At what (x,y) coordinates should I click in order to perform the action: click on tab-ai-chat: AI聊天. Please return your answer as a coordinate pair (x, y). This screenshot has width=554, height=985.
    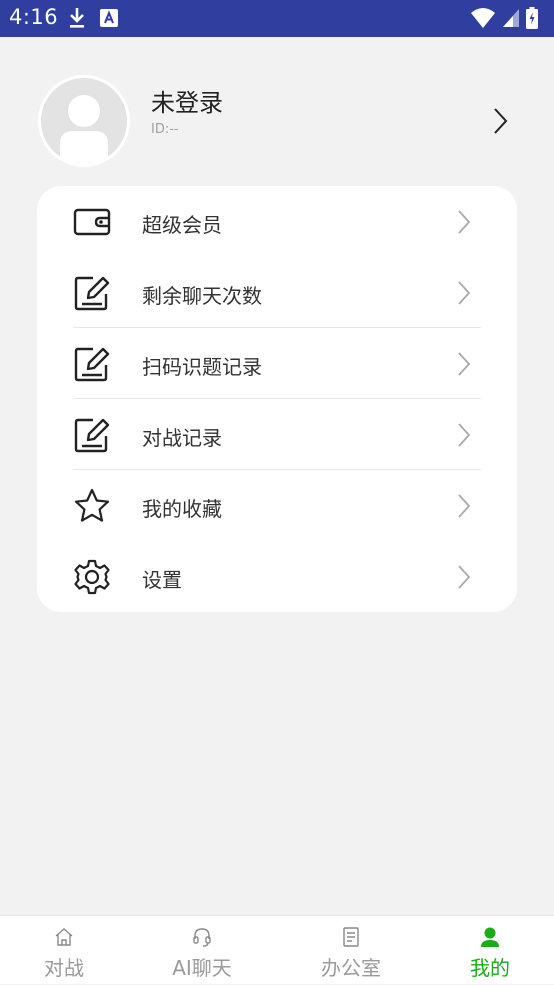
    Looking at the image, I should click on (202, 950).